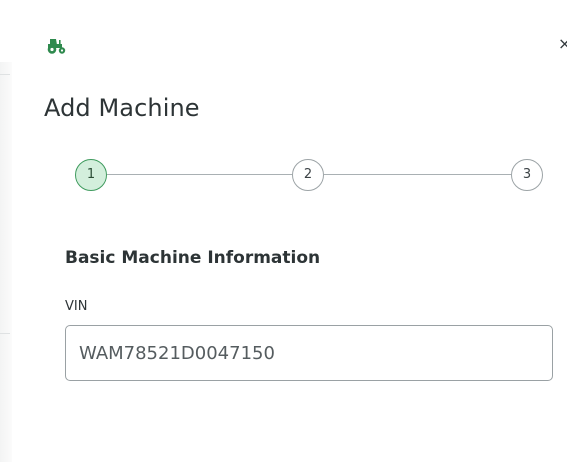 This screenshot has height=465, width=567. I want to click on step-2: 2, so click(308, 175).